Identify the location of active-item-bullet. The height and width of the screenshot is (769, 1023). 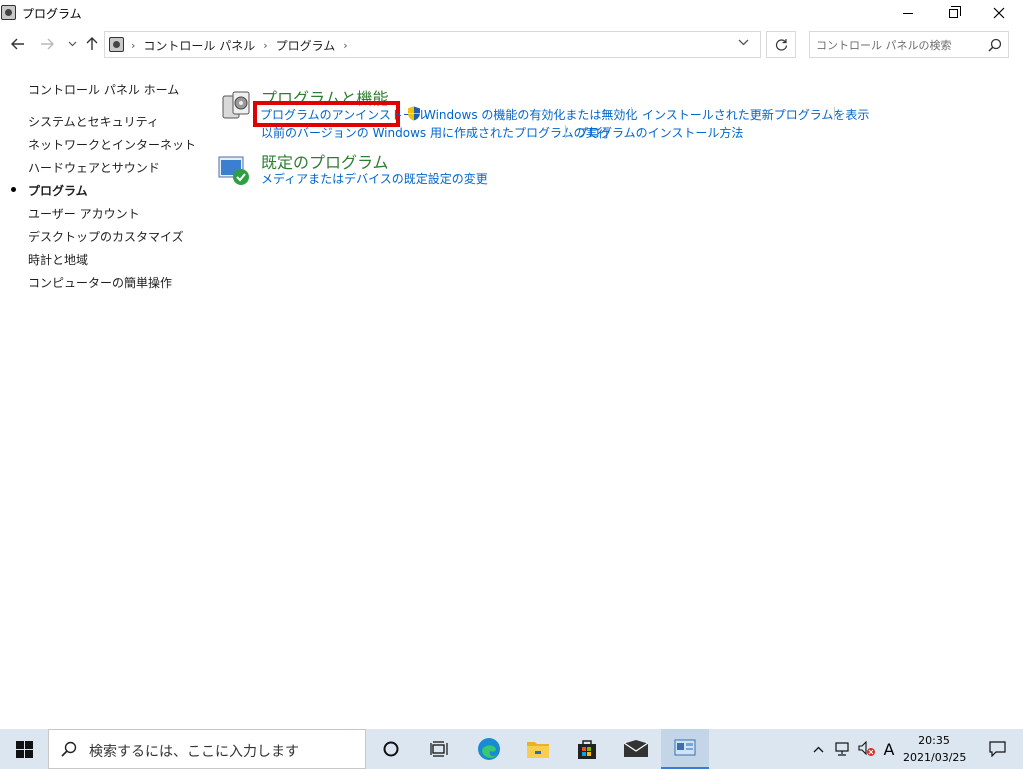
(13, 189).